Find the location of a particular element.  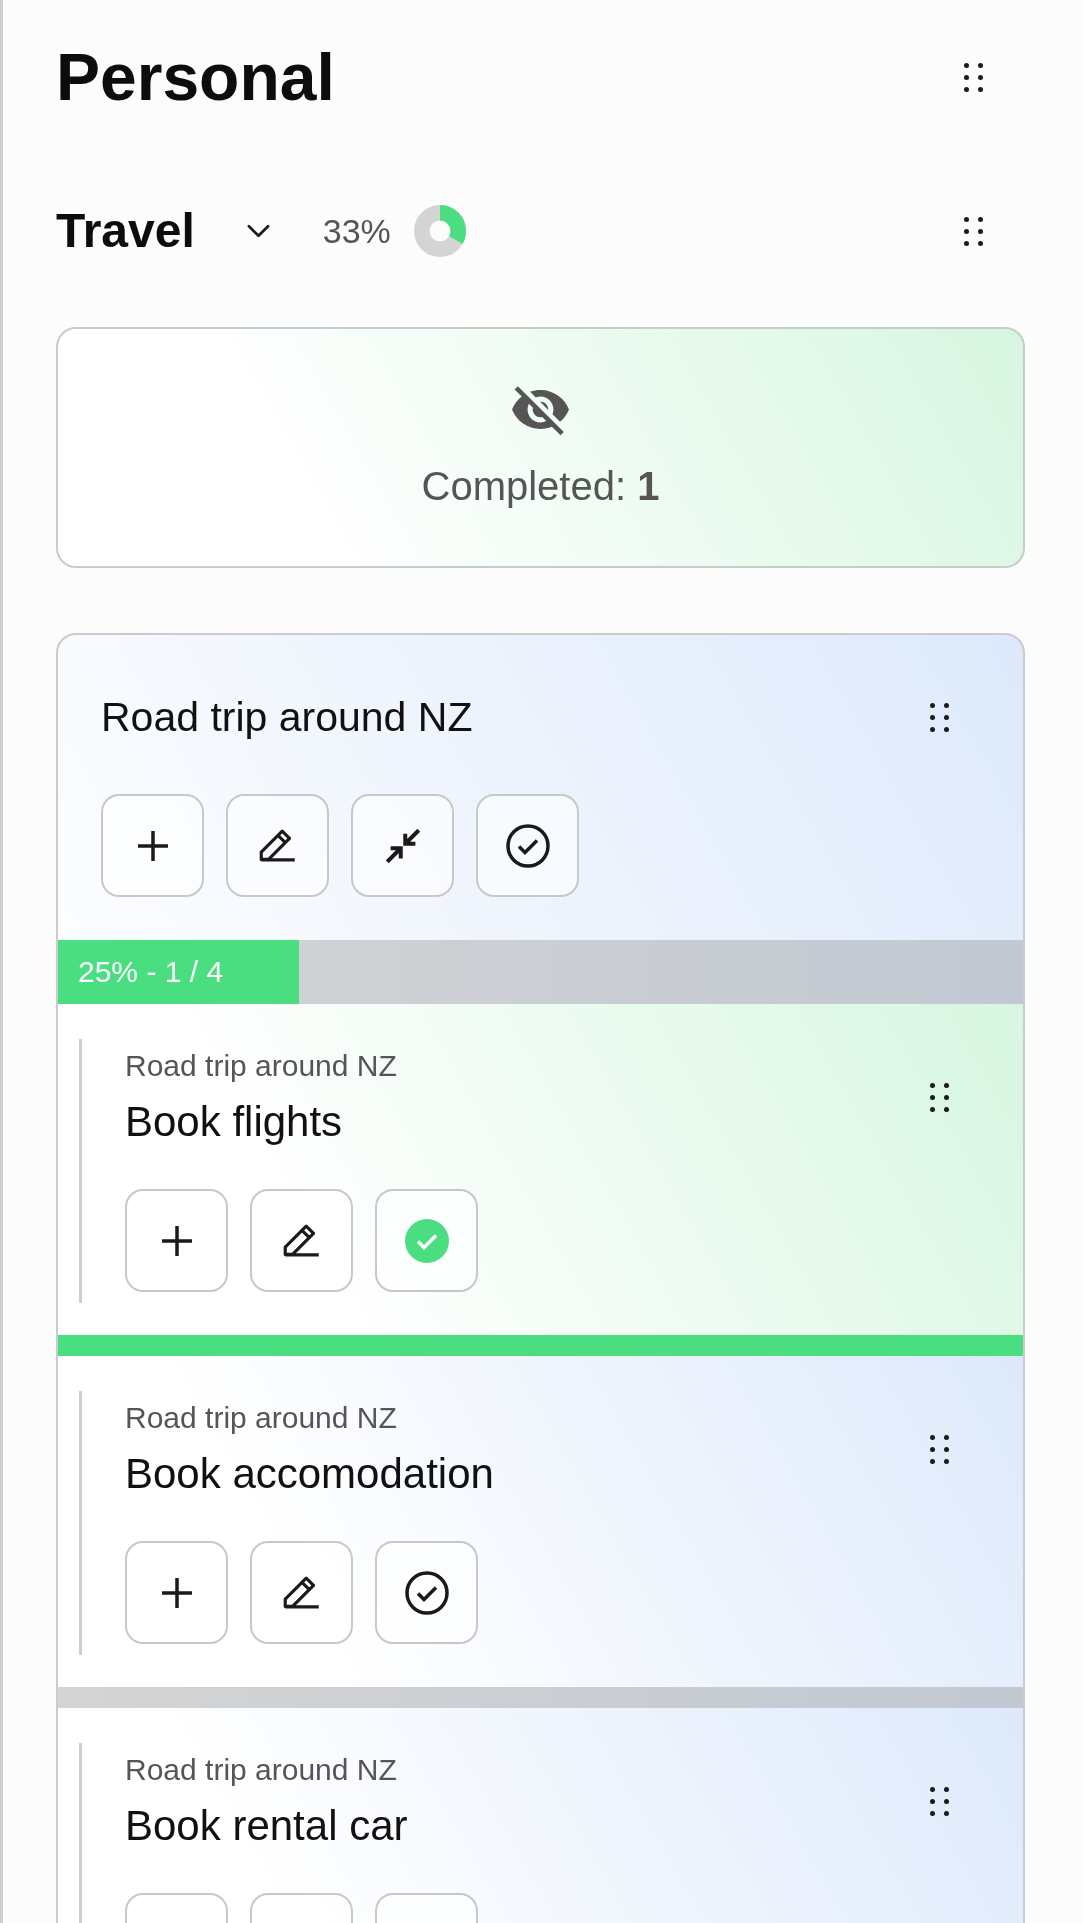

page-title: Personal is located at coordinates (195, 77).